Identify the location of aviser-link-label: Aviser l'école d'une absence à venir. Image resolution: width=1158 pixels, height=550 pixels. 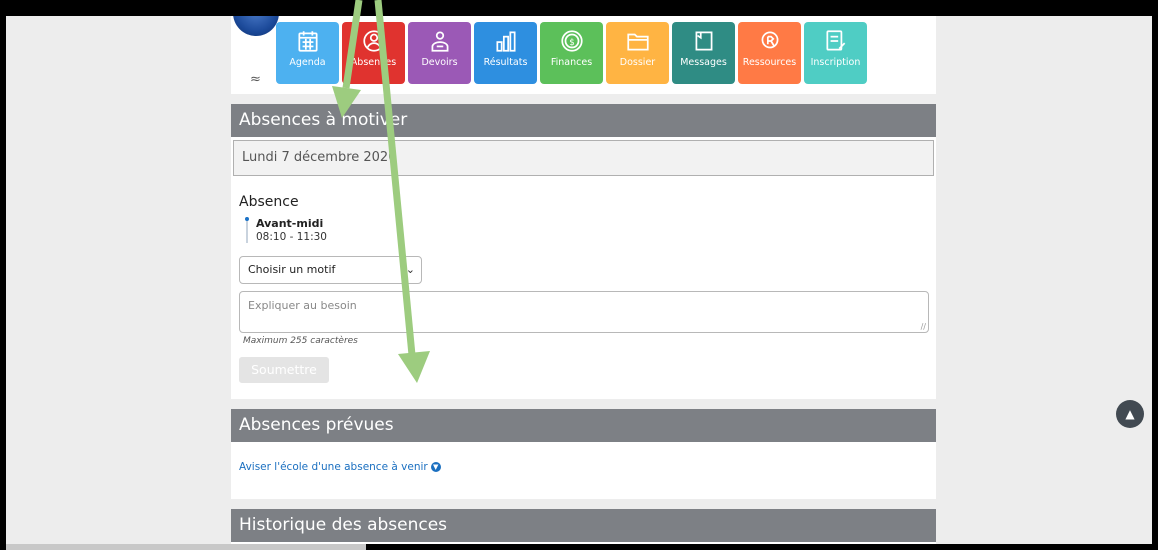
(333, 467).